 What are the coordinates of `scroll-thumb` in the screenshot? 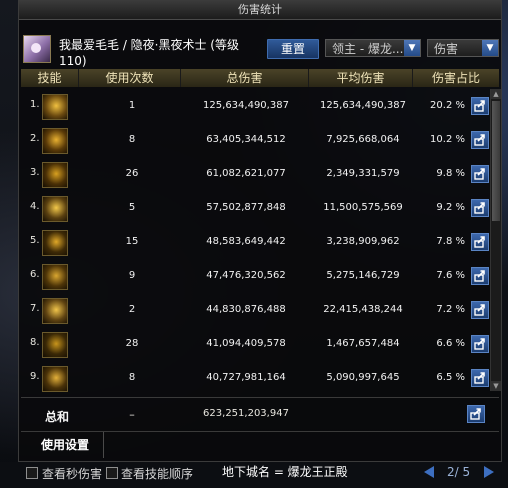 It's located at (496, 161).